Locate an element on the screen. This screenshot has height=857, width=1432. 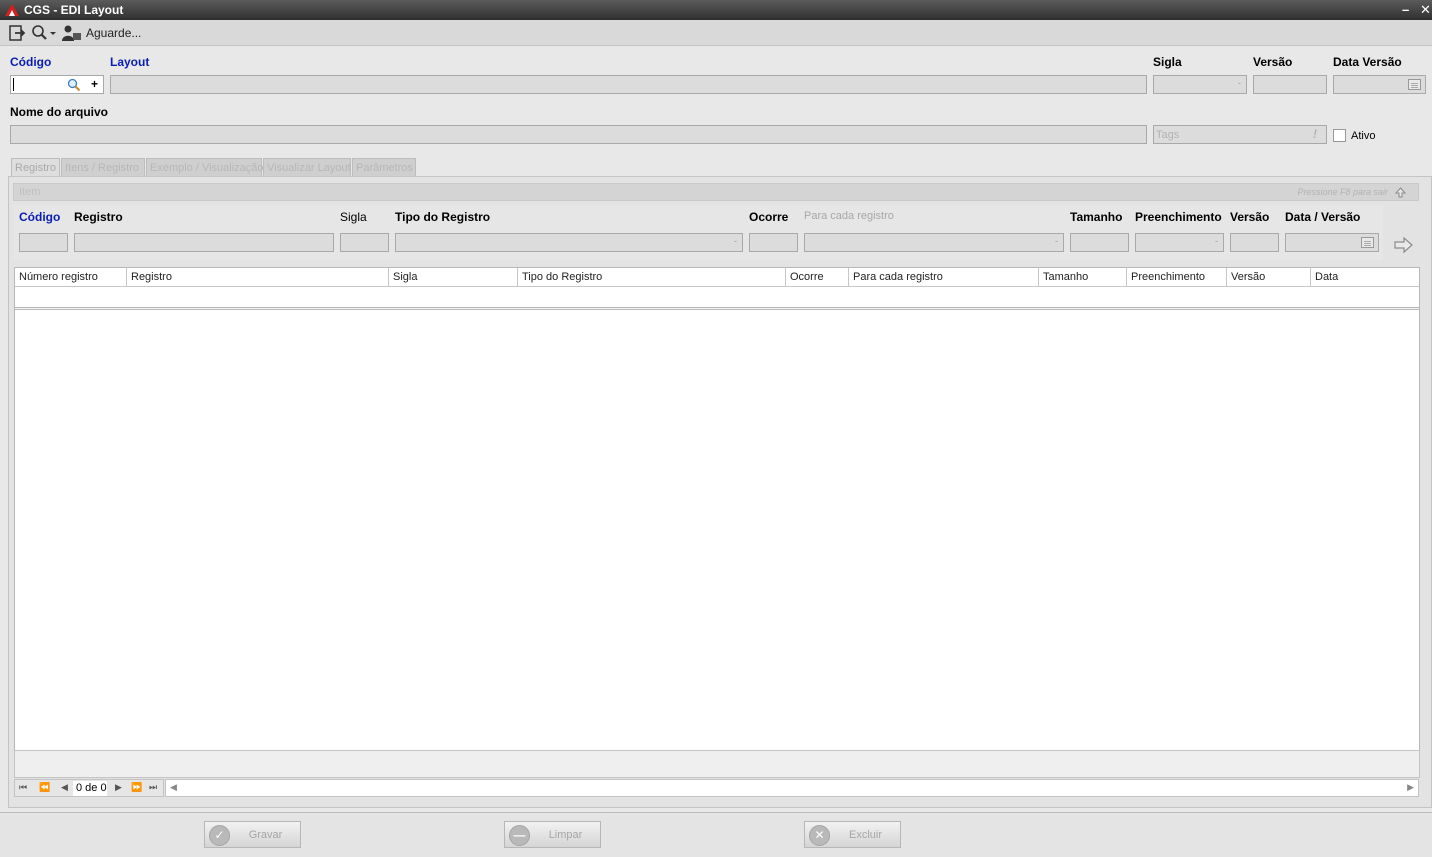
codigo-label: Código is located at coordinates (31, 62).